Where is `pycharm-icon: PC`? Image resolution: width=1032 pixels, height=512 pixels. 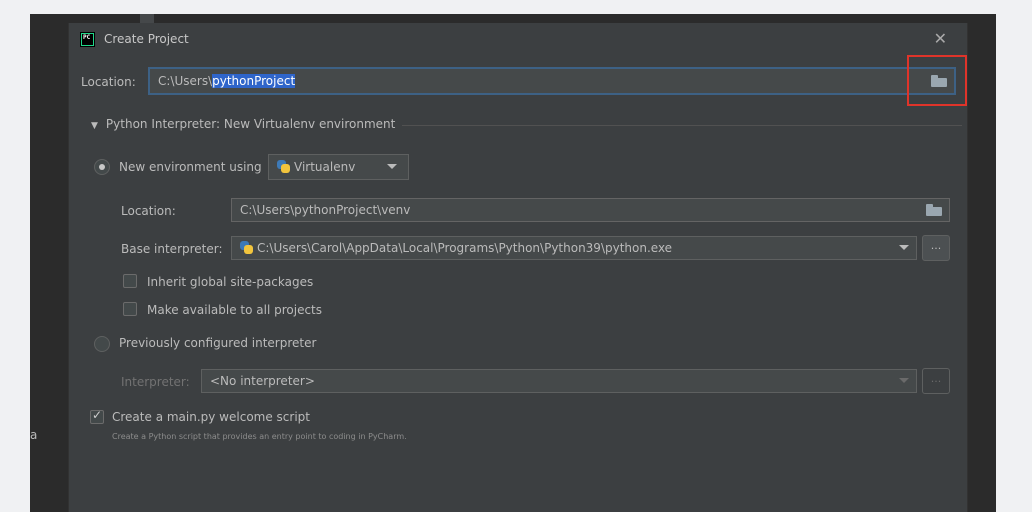
pycharm-icon: PC is located at coordinates (87, 39).